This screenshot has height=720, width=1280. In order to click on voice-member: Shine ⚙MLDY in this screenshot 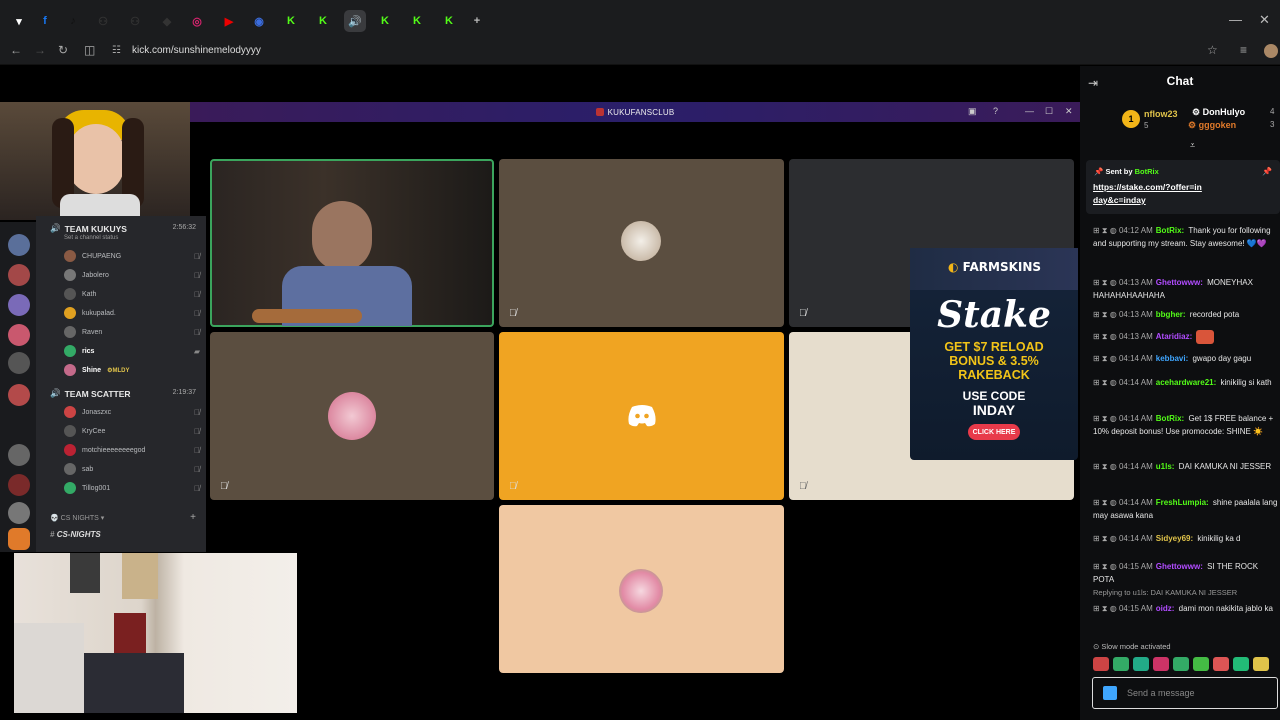, I will do `click(132, 370)`.